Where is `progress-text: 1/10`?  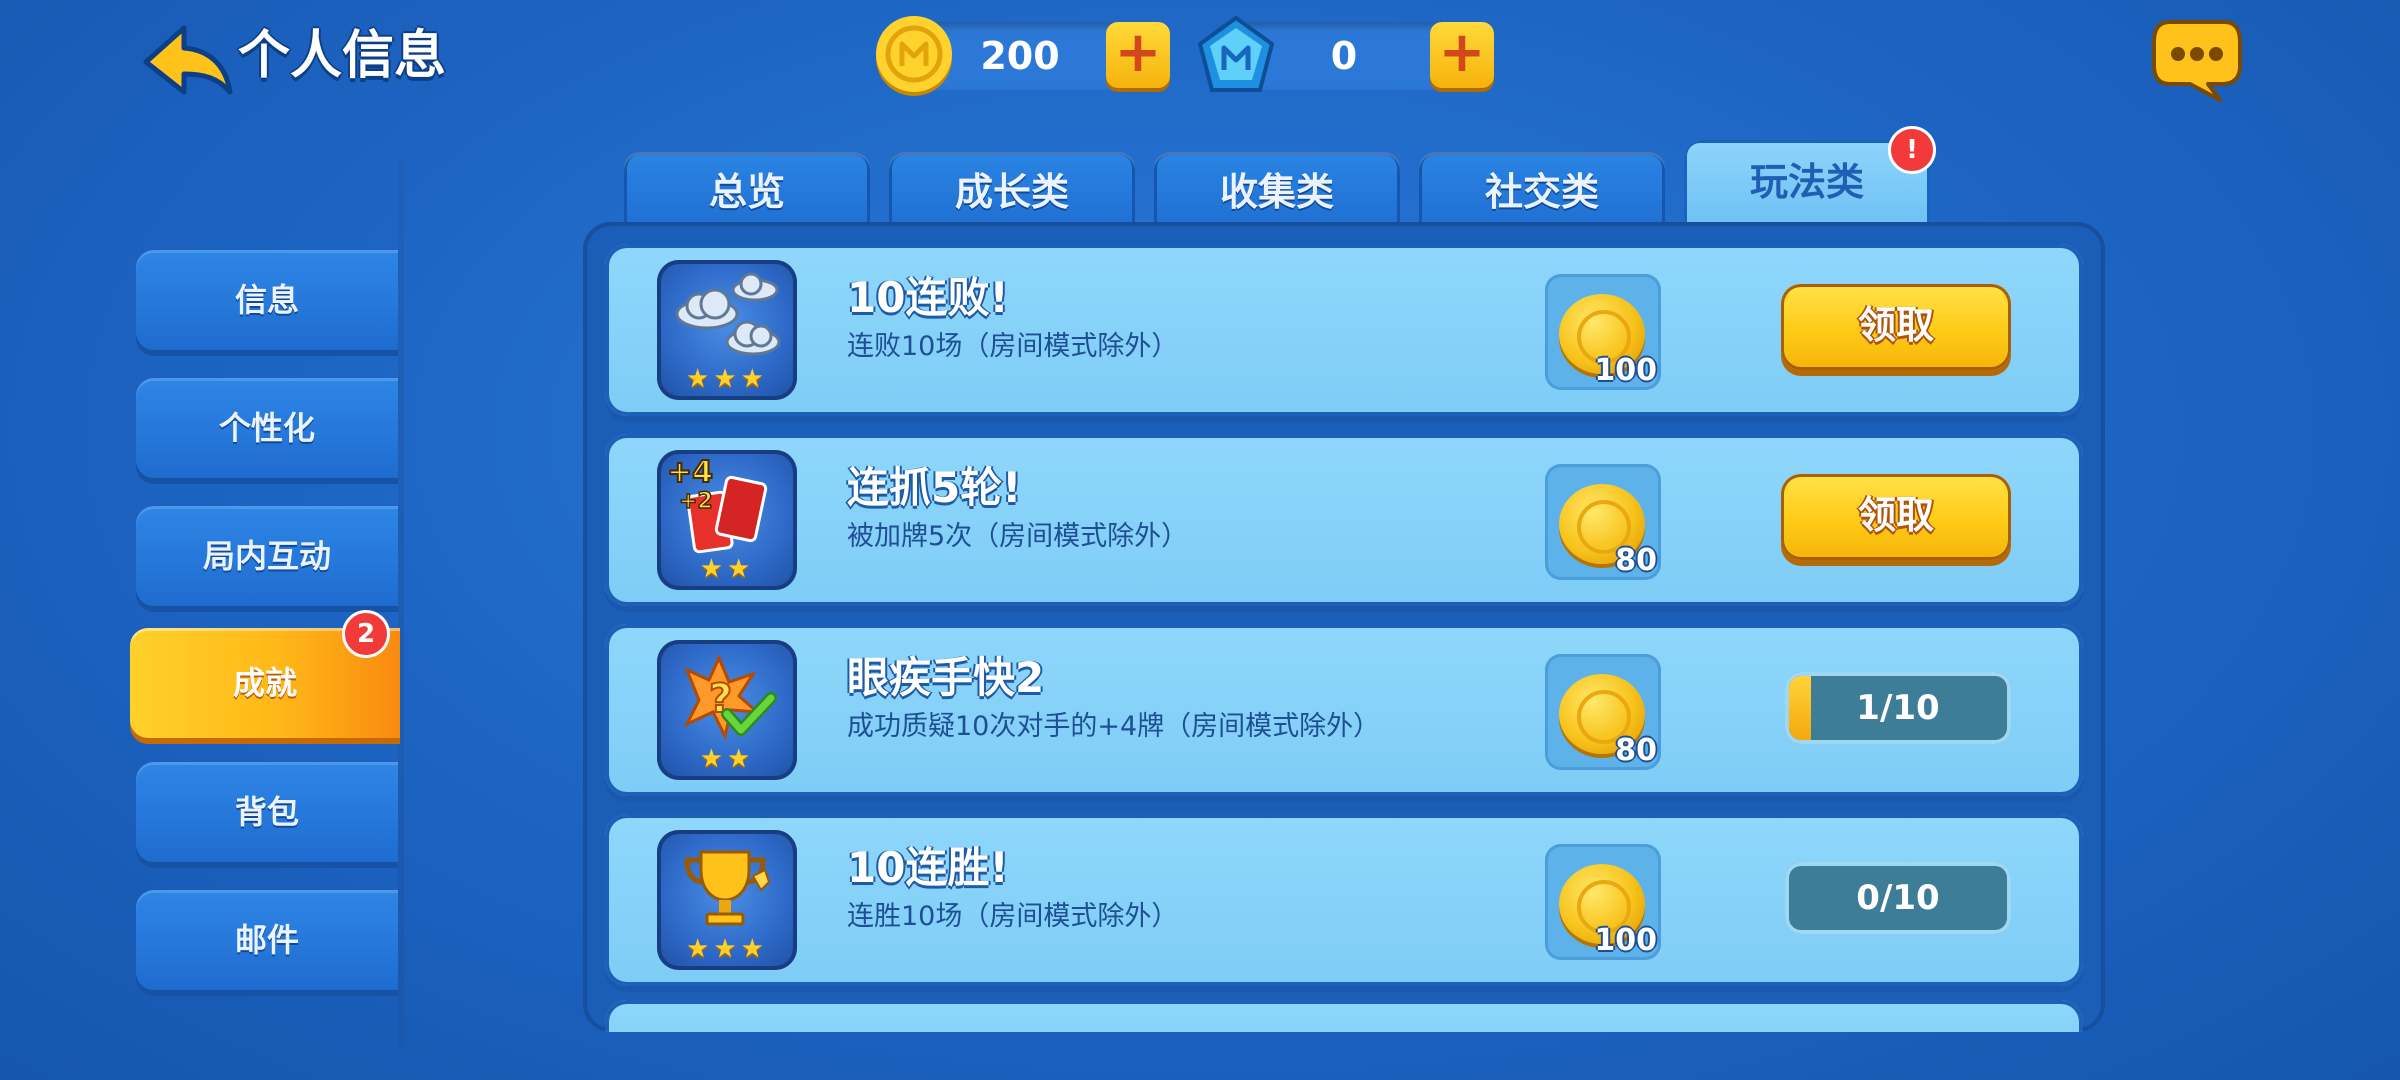 progress-text: 1/10 is located at coordinates (1898, 708).